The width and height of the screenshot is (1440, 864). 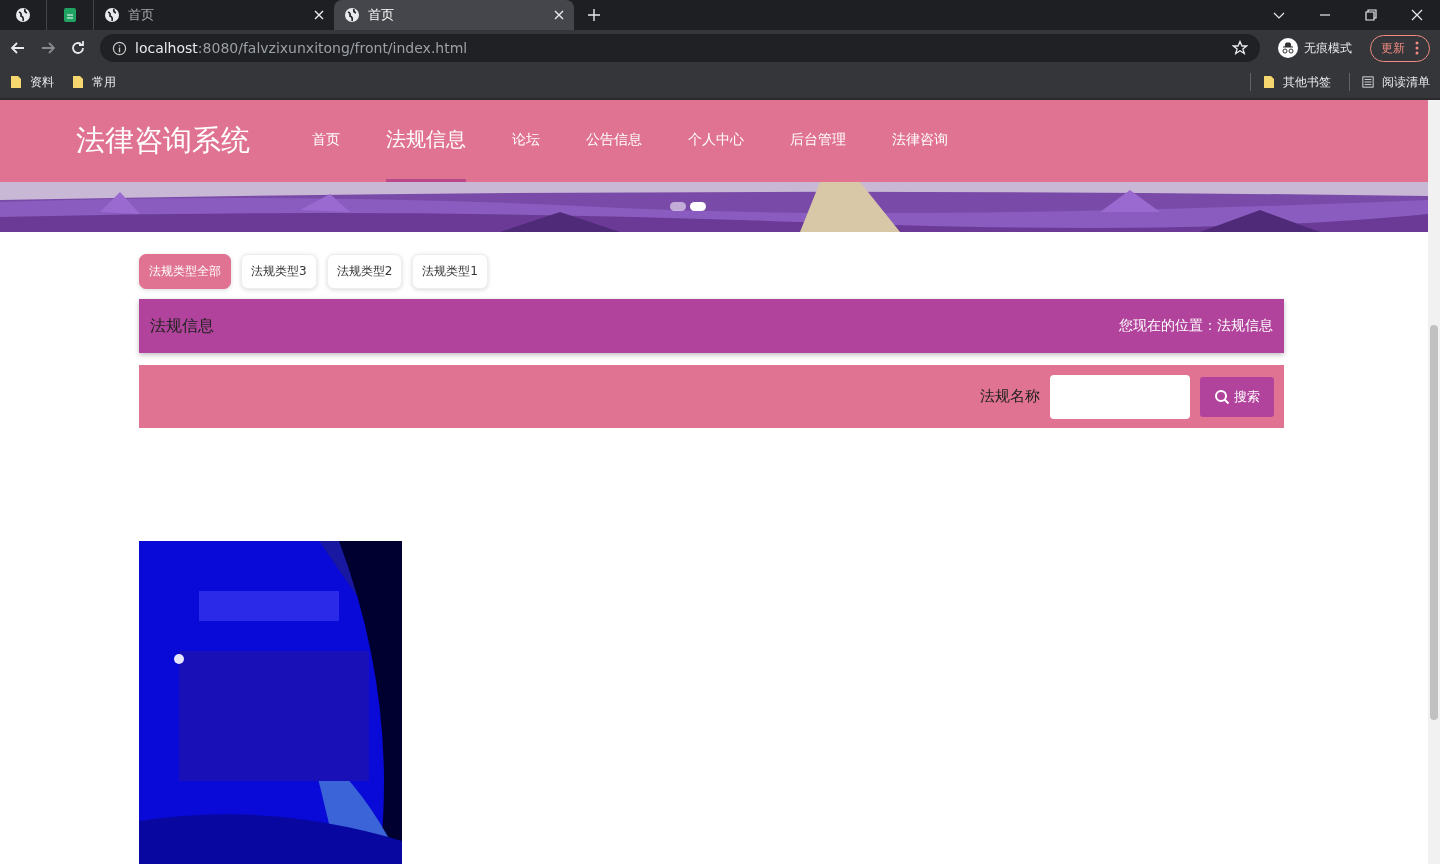 I want to click on restore-icon, so click(x=1371, y=15).